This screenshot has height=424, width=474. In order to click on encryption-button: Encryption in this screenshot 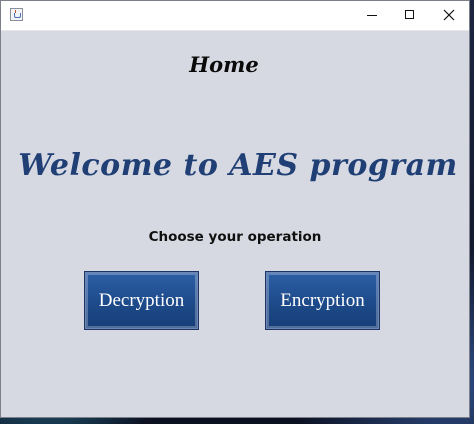, I will do `click(322, 300)`.